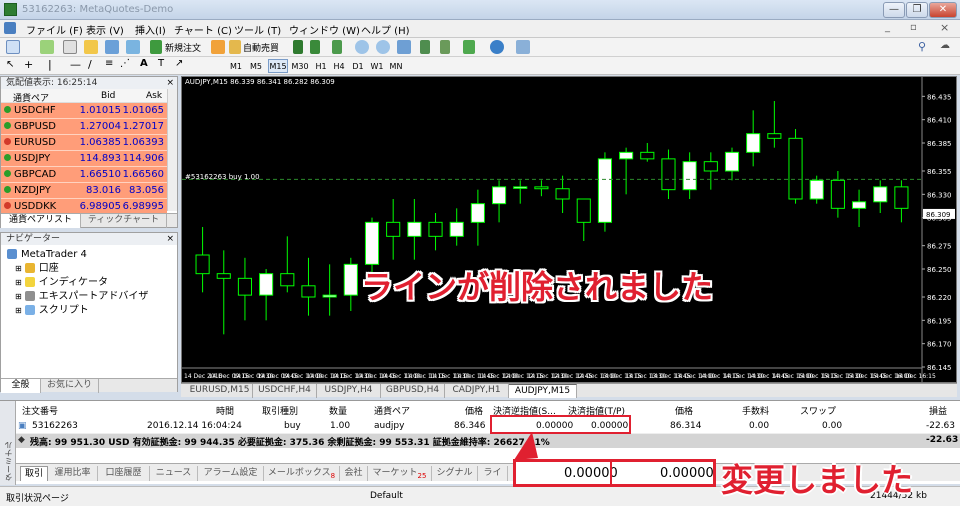 The image size is (960, 506). What do you see at coordinates (298, 47) in the screenshot?
I see `bar-chart-icon` at bounding box center [298, 47].